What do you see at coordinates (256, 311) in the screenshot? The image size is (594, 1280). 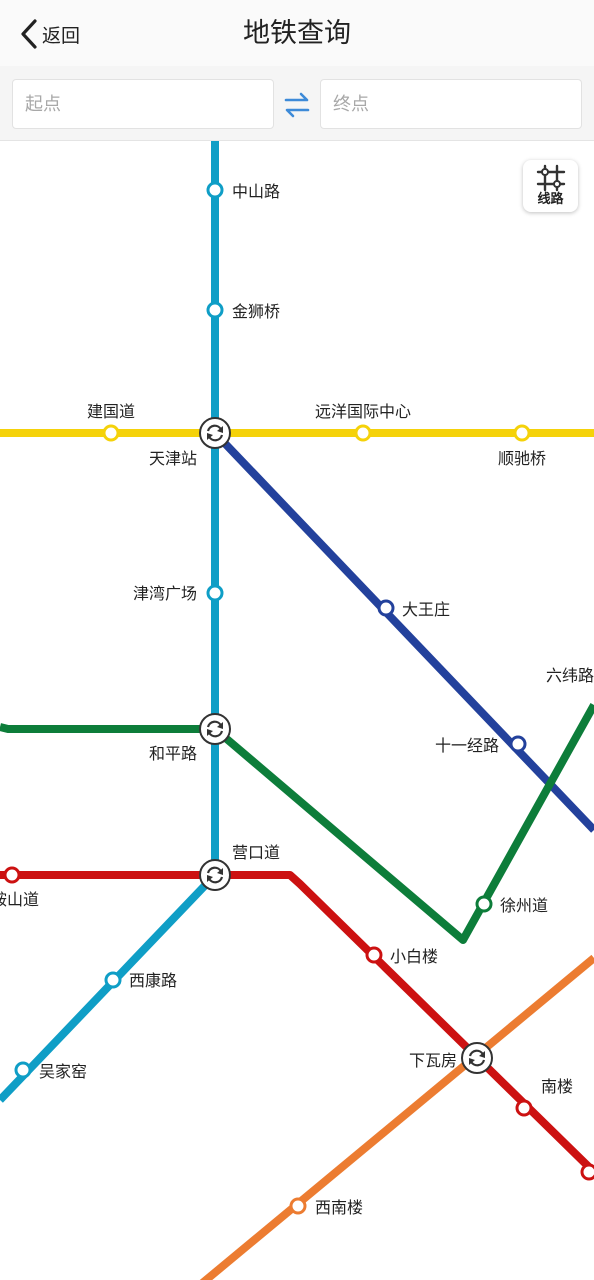 I see `station-label: 金狮桥` at bounding box center [256, 311].